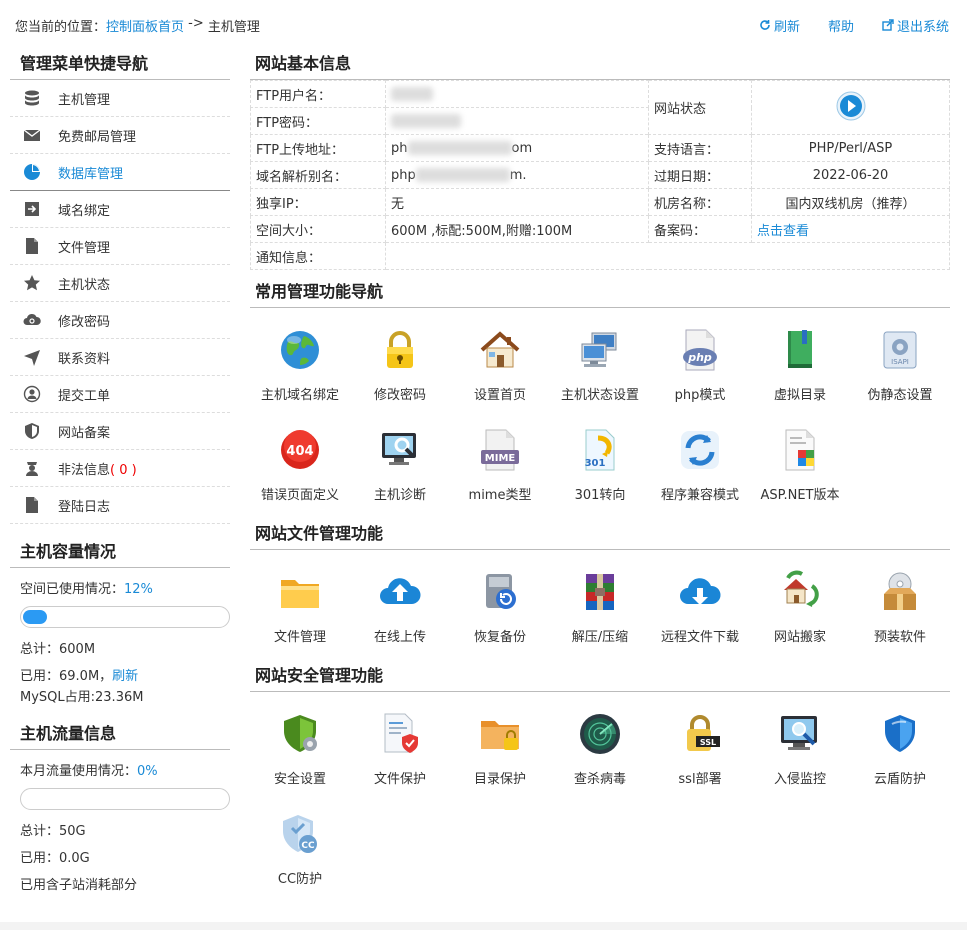 The height and width of the screenshot is (930, 967). What do you see at coordinates (120, 431) in the screenshot?
I see `sidebar-item-beian: 网站备案` at bounding box center [120, 431].